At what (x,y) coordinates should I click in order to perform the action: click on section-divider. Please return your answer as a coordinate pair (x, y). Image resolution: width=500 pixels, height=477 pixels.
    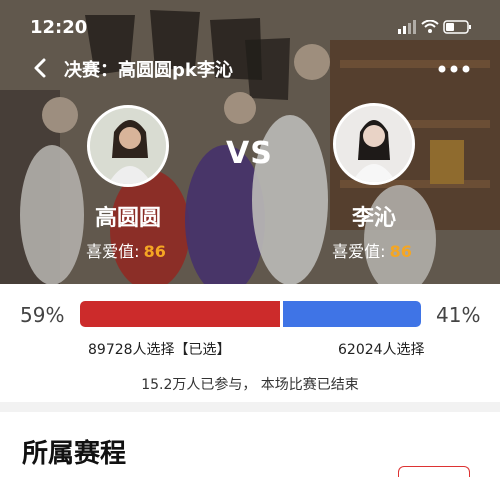
    Looking at the image, I should click on (250, 407).